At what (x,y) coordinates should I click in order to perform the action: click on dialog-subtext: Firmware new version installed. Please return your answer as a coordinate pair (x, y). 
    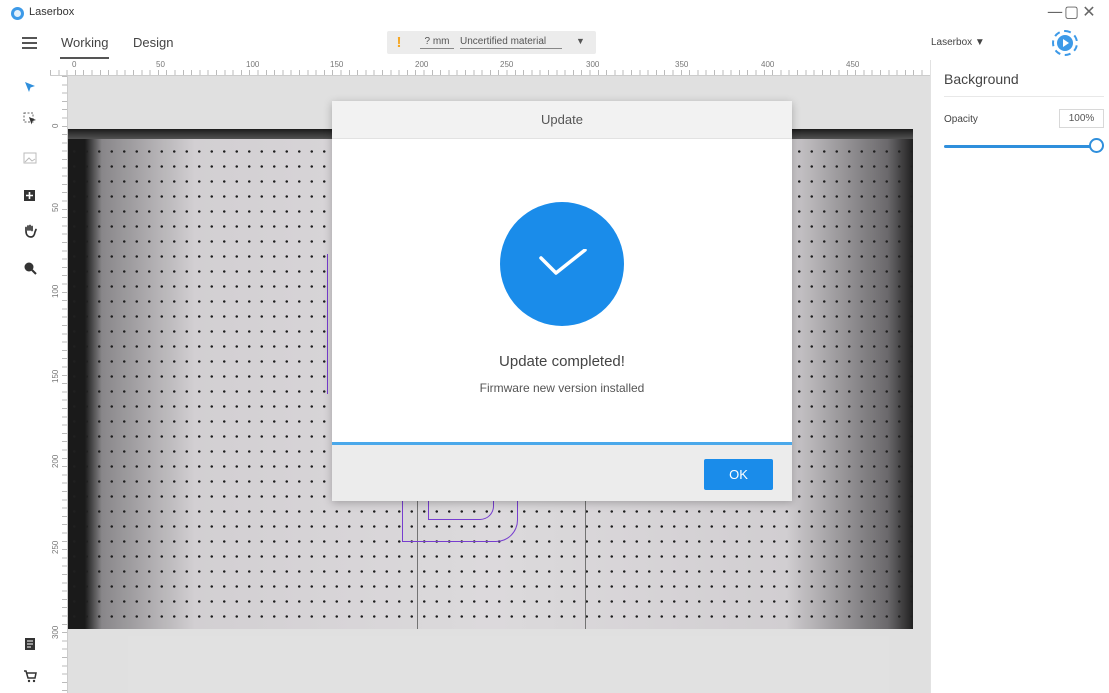
    Looking at the image, I should click on (562, 388).